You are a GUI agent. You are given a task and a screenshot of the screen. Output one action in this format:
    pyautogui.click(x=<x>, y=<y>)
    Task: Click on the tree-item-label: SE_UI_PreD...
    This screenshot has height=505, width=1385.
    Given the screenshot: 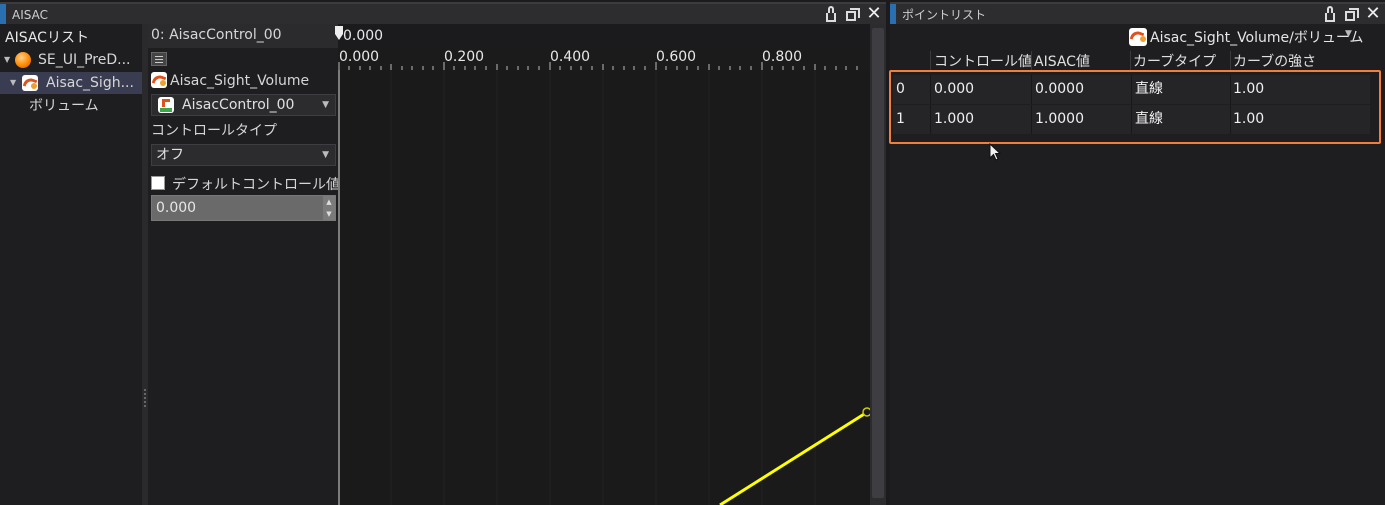 What is the action you would take?
    pyautogui.click(x=84, y=60)
    